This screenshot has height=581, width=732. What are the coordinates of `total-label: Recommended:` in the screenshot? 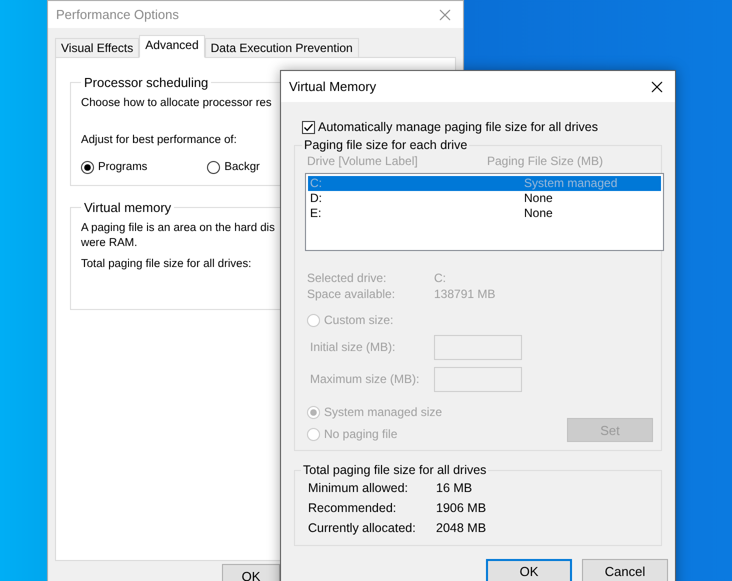 It's located at (353, 508).